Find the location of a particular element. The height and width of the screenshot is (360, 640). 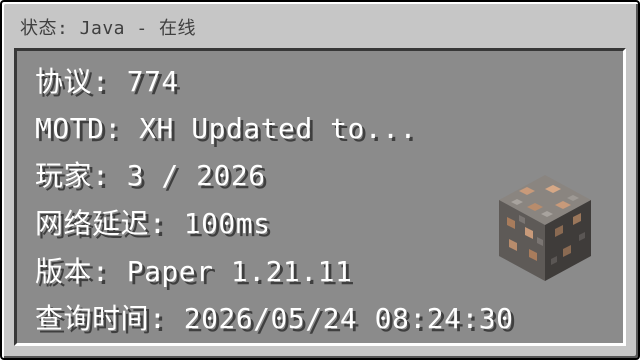

window-title: 状态: Java - 在线 is located at coordinates (108, 28).